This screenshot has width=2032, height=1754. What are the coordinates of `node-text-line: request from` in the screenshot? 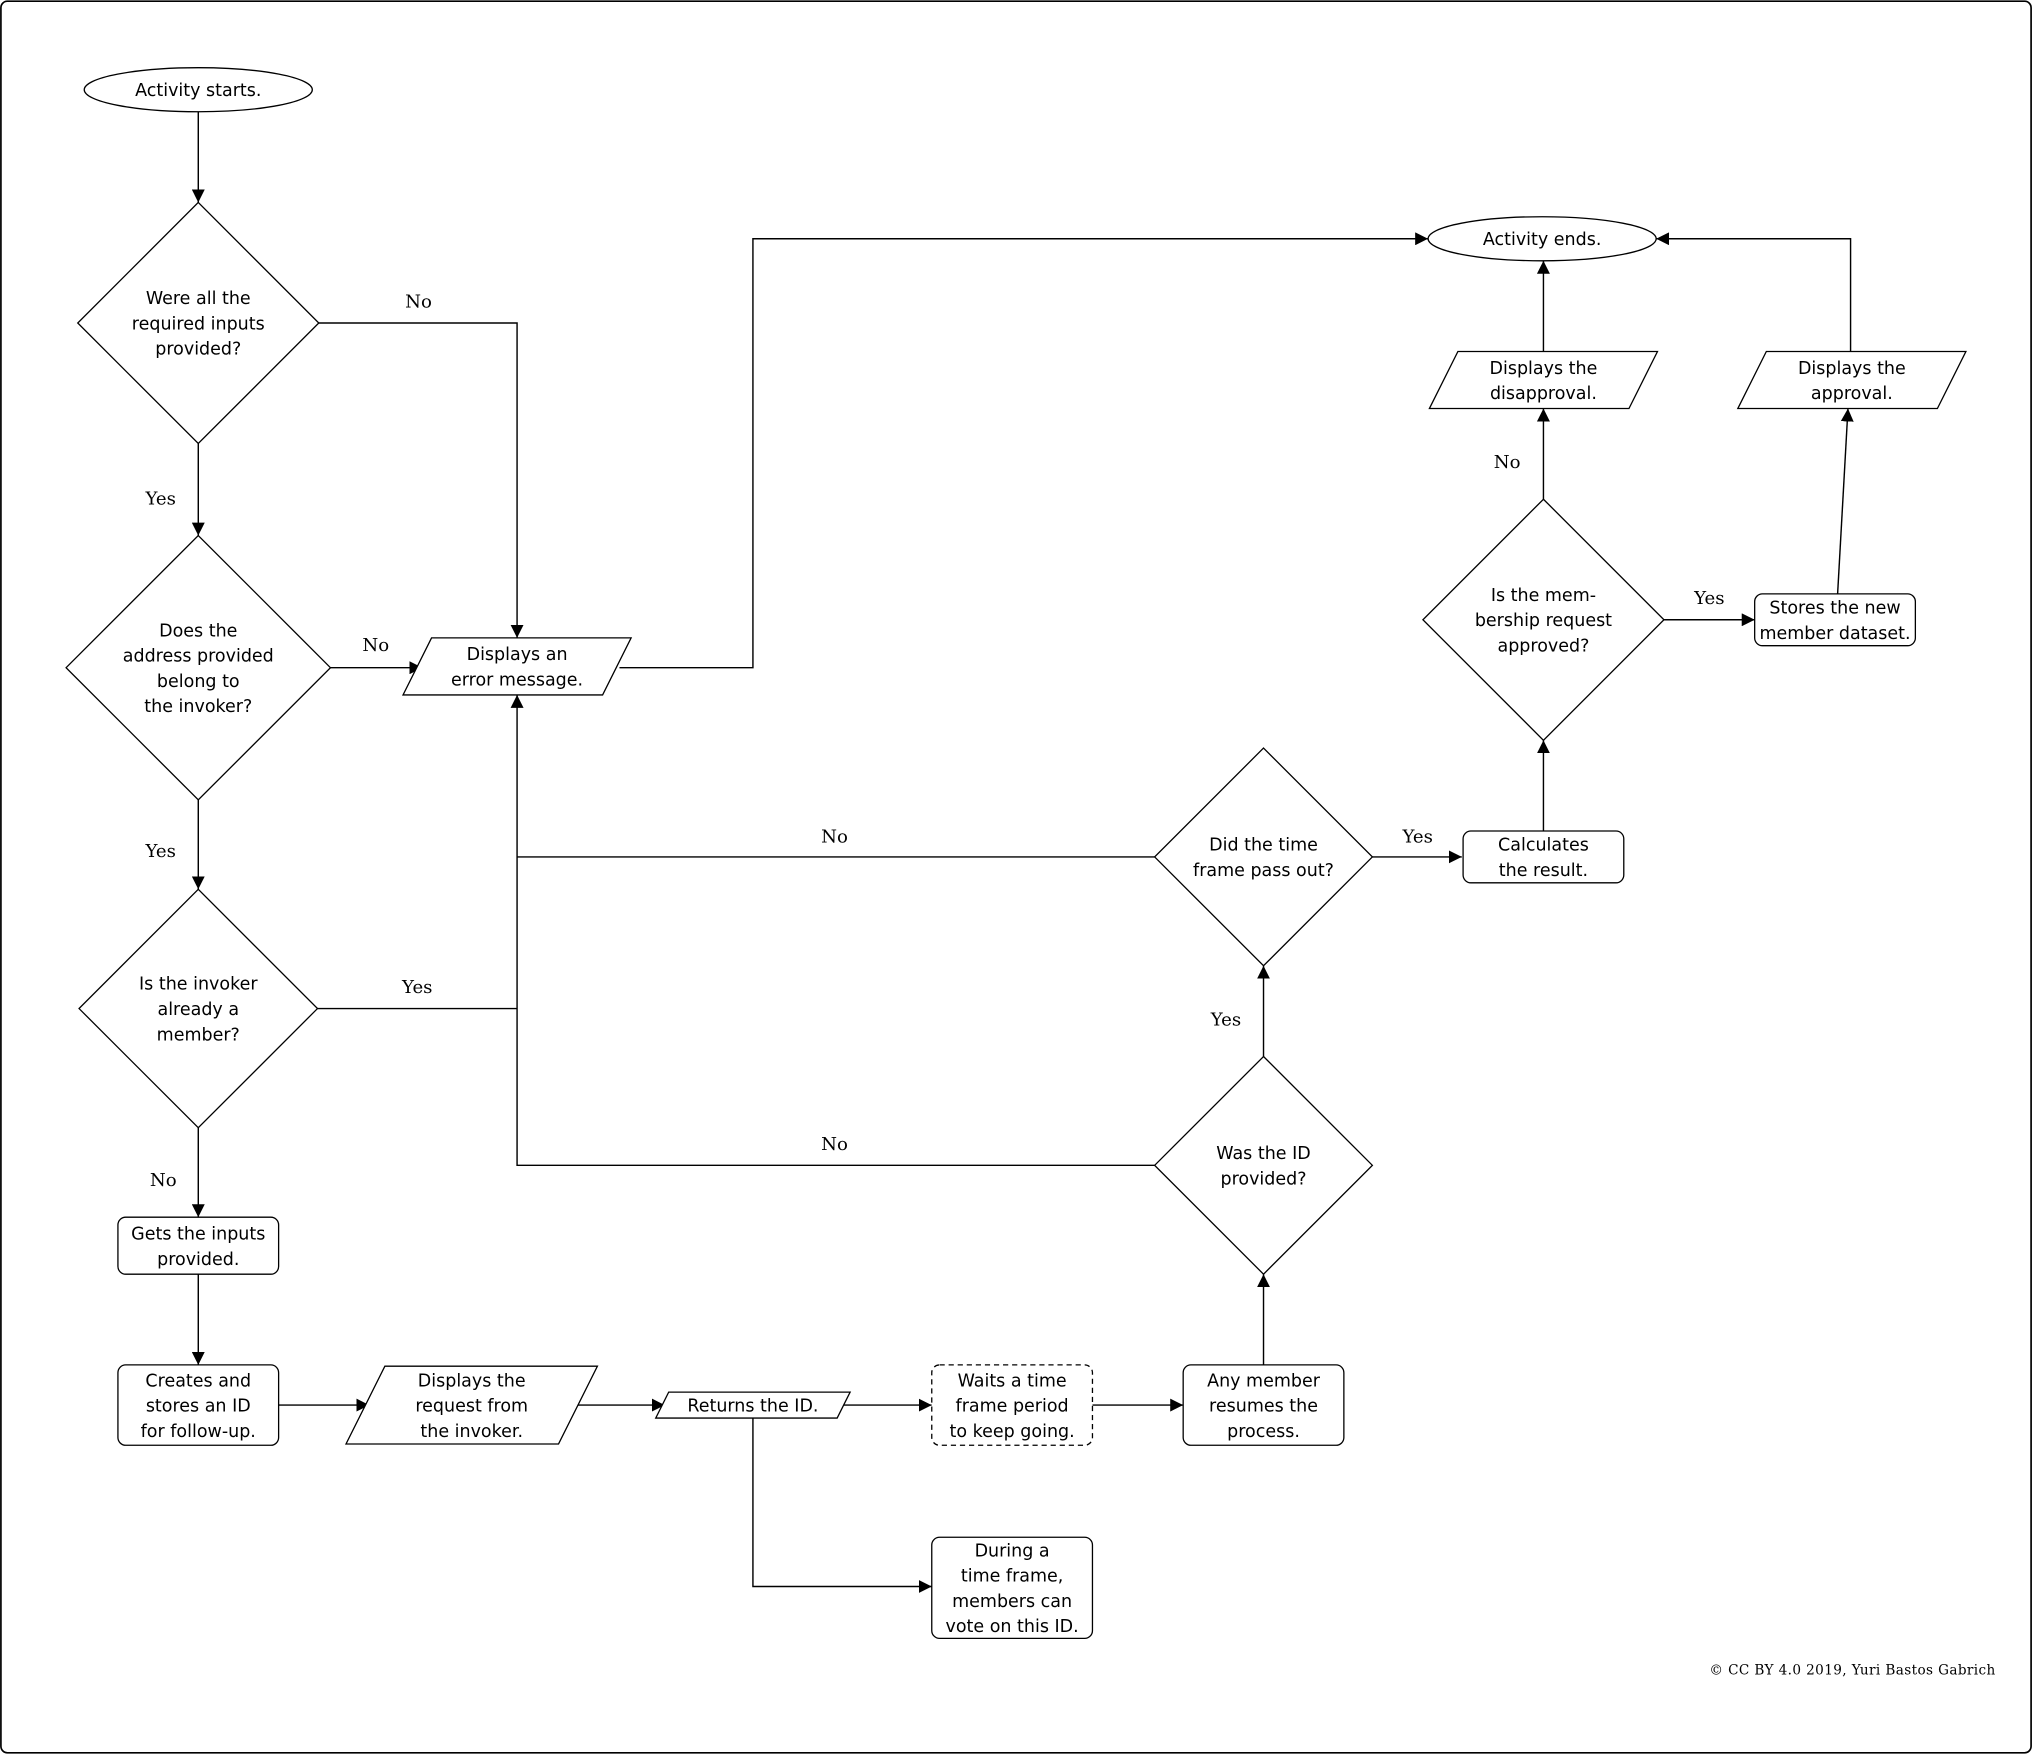 It's located at (471, 1407).